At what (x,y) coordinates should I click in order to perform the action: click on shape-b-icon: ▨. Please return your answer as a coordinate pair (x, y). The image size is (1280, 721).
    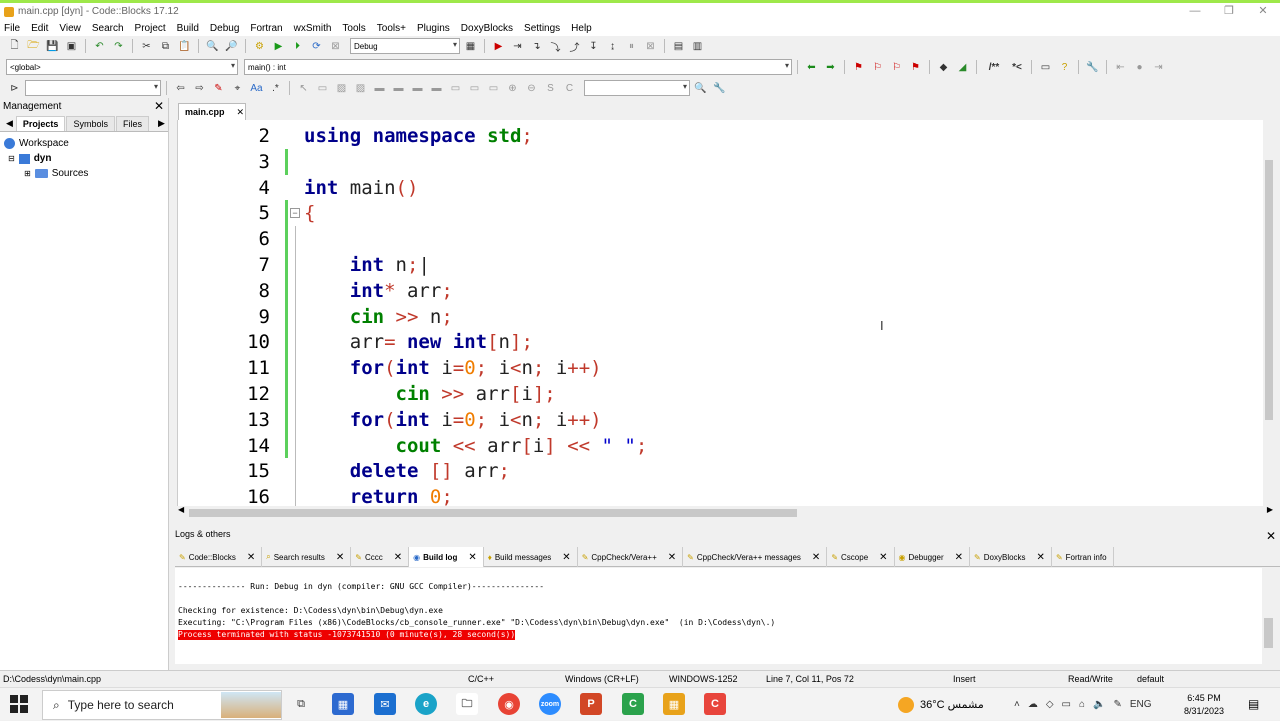
    Looking at the image, I should click on (360, 88).